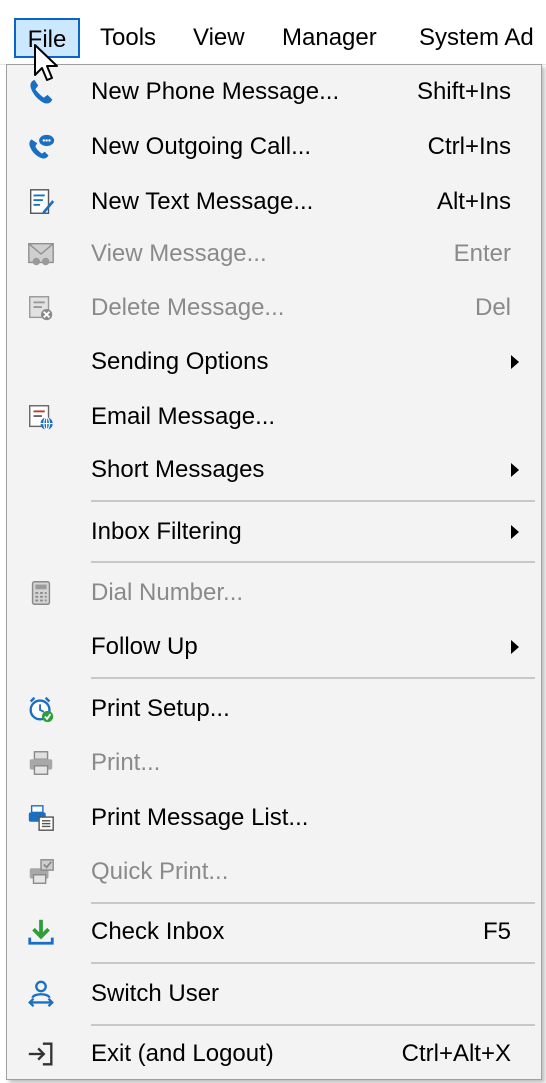 This screenshot has height=1083, width=546. I want to click on menu-item-label: Check Inbox, so click(158, 931).